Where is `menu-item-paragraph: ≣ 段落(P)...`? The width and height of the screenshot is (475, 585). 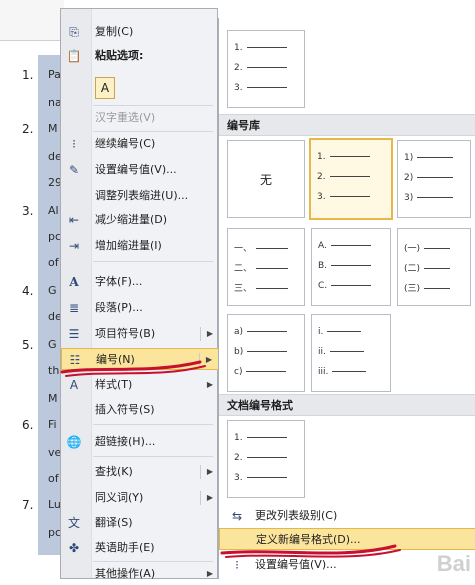
menu-item-paragraph: ≣ 段落(P)... is located at coordinates (140, 308).